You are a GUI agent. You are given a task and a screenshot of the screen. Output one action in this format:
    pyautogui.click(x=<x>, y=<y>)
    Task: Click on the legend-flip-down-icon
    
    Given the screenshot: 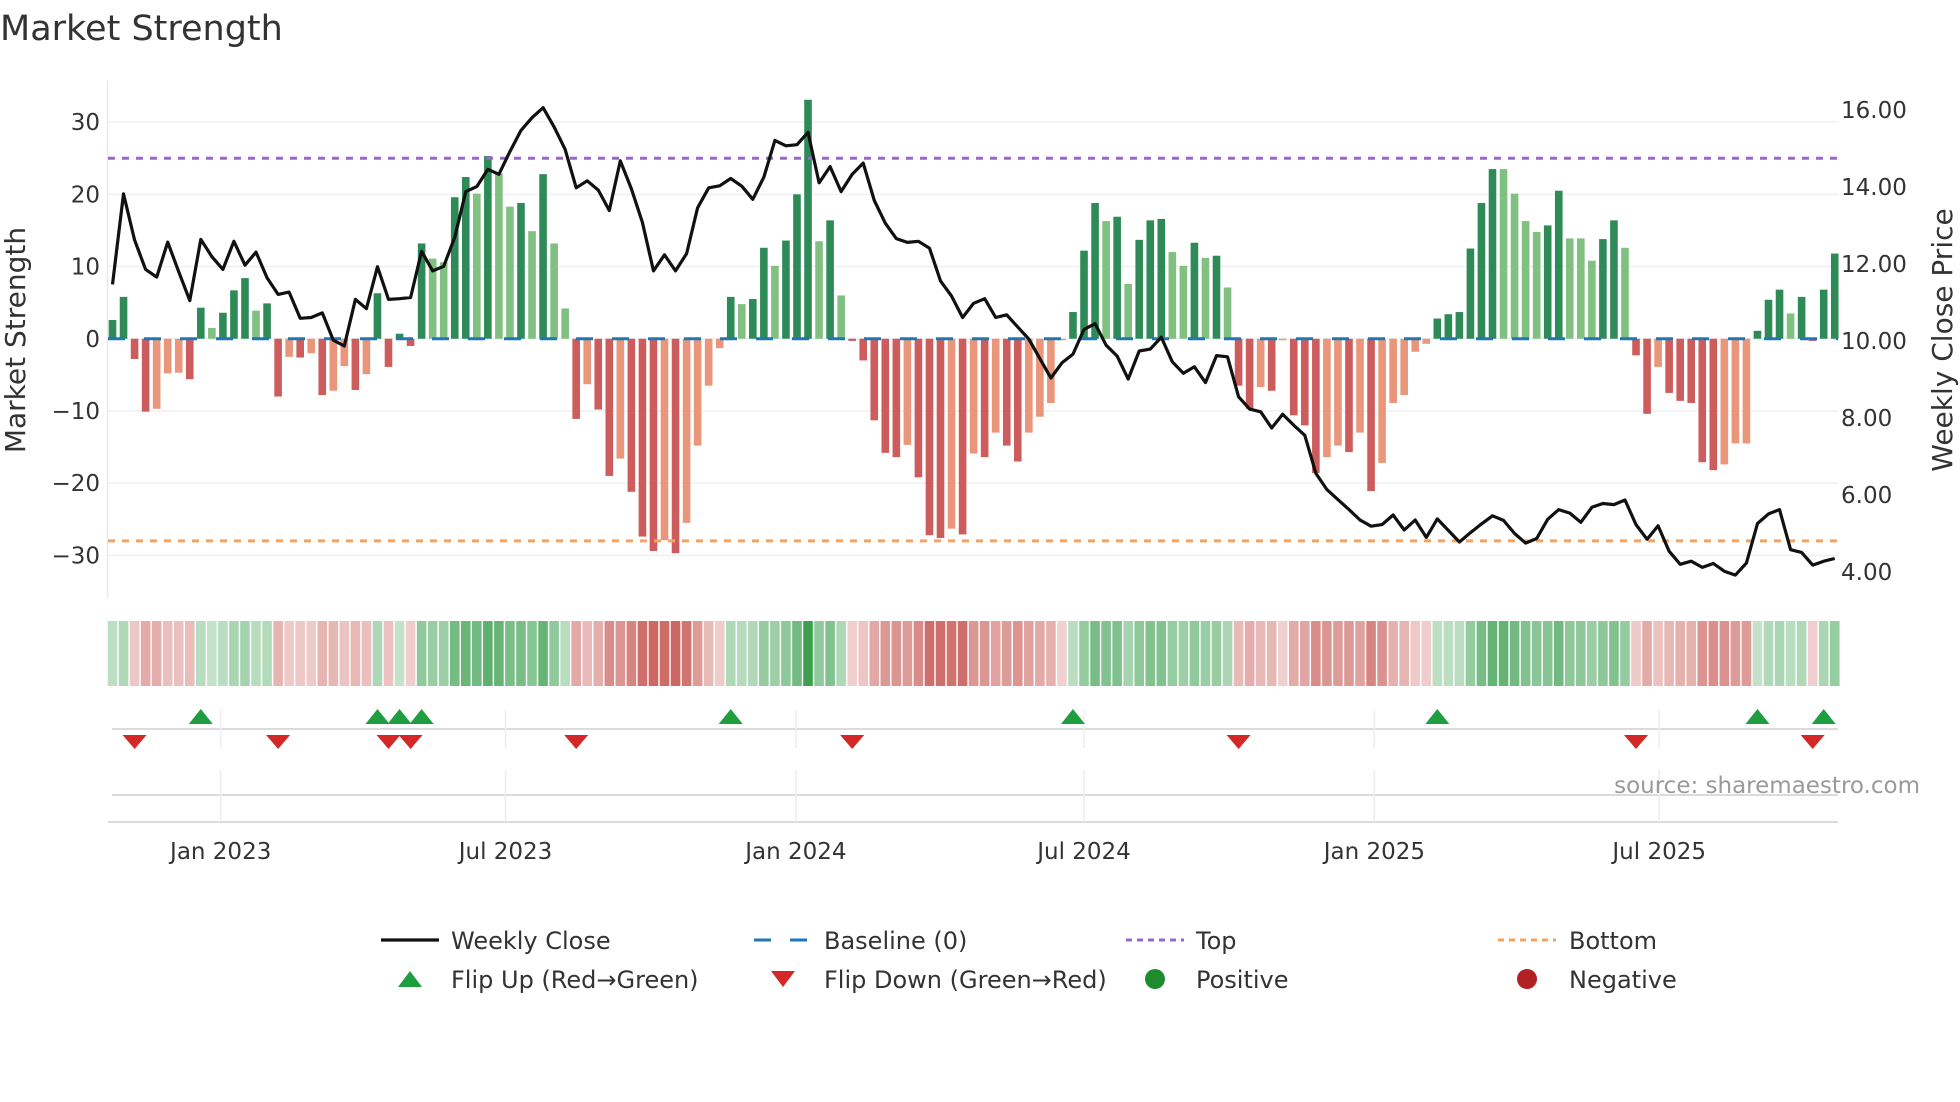 What is the action you would take?
    pyautogui.click(x=783, y=979)
    